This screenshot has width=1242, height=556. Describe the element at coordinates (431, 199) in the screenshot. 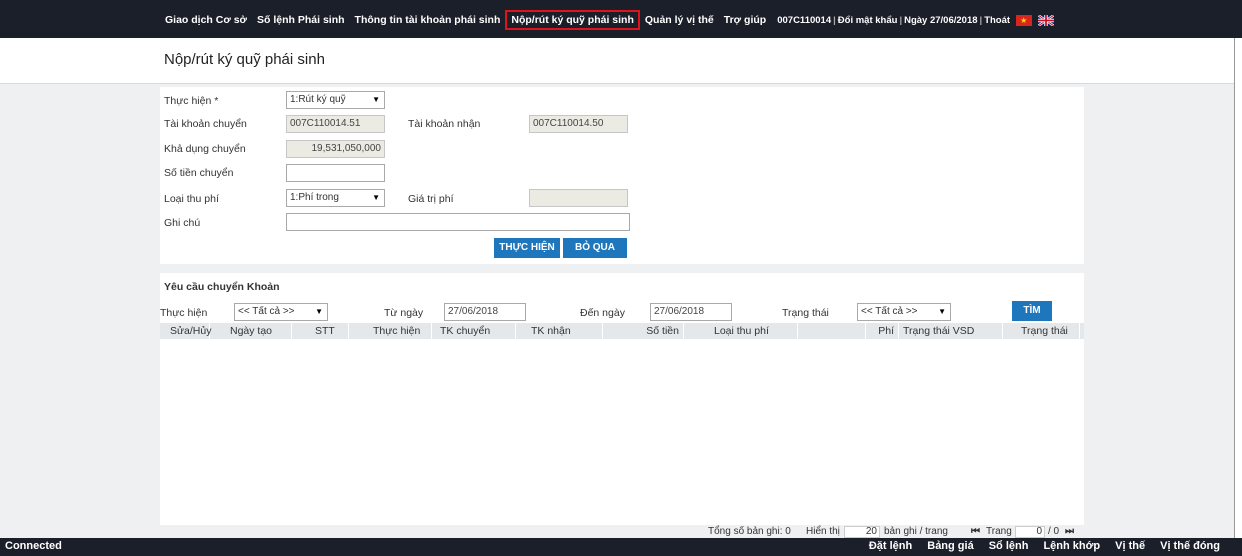

I see `fee-value-label: Giá trị phí` at that location.